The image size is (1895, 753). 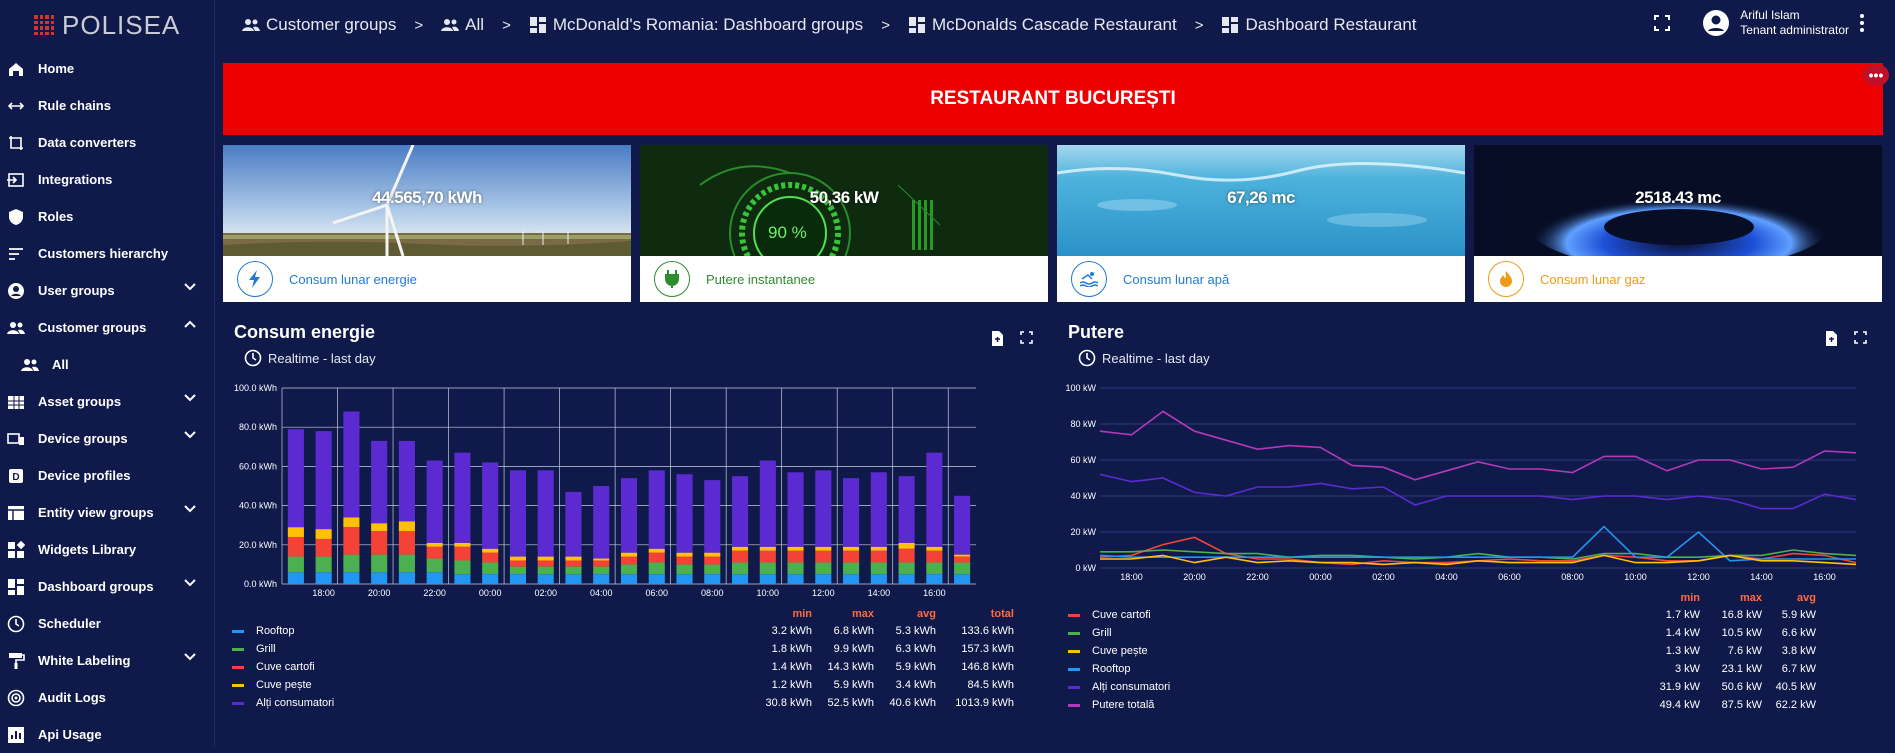 What do you see at coordinates (987, 649) in the screenshot?
I see `legend-total: 157.3 kWh` at bounding box center [987, 649].